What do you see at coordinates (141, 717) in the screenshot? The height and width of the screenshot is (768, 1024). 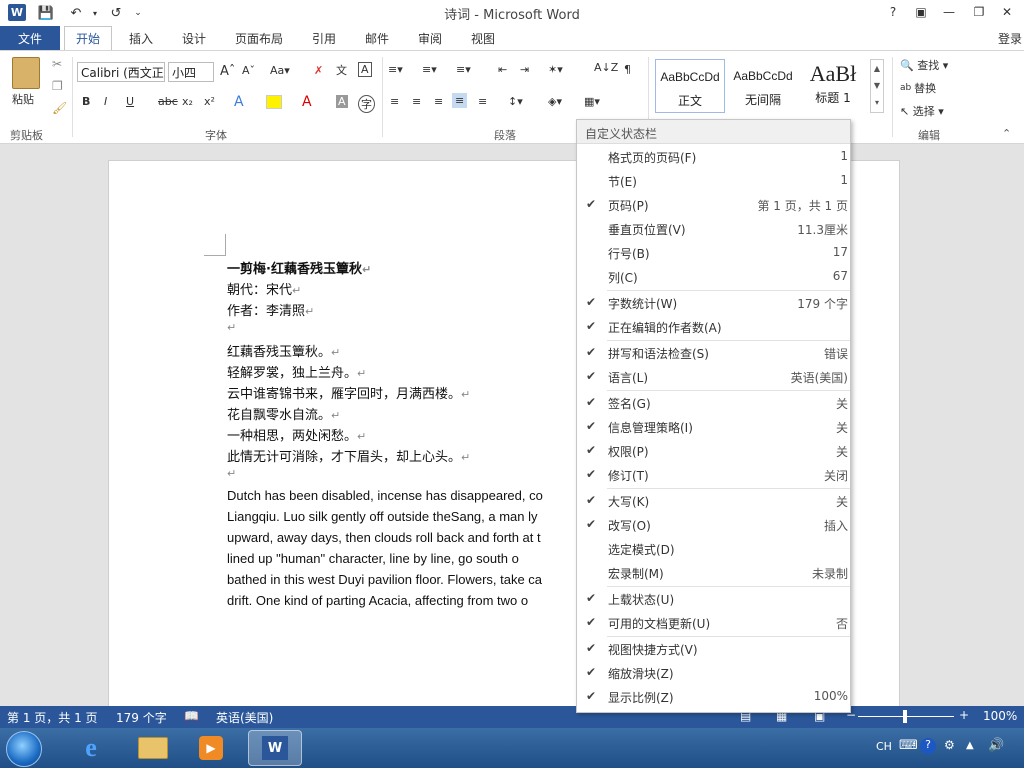 I see `status-words: 179 个字` at bounding box center [141, 717].